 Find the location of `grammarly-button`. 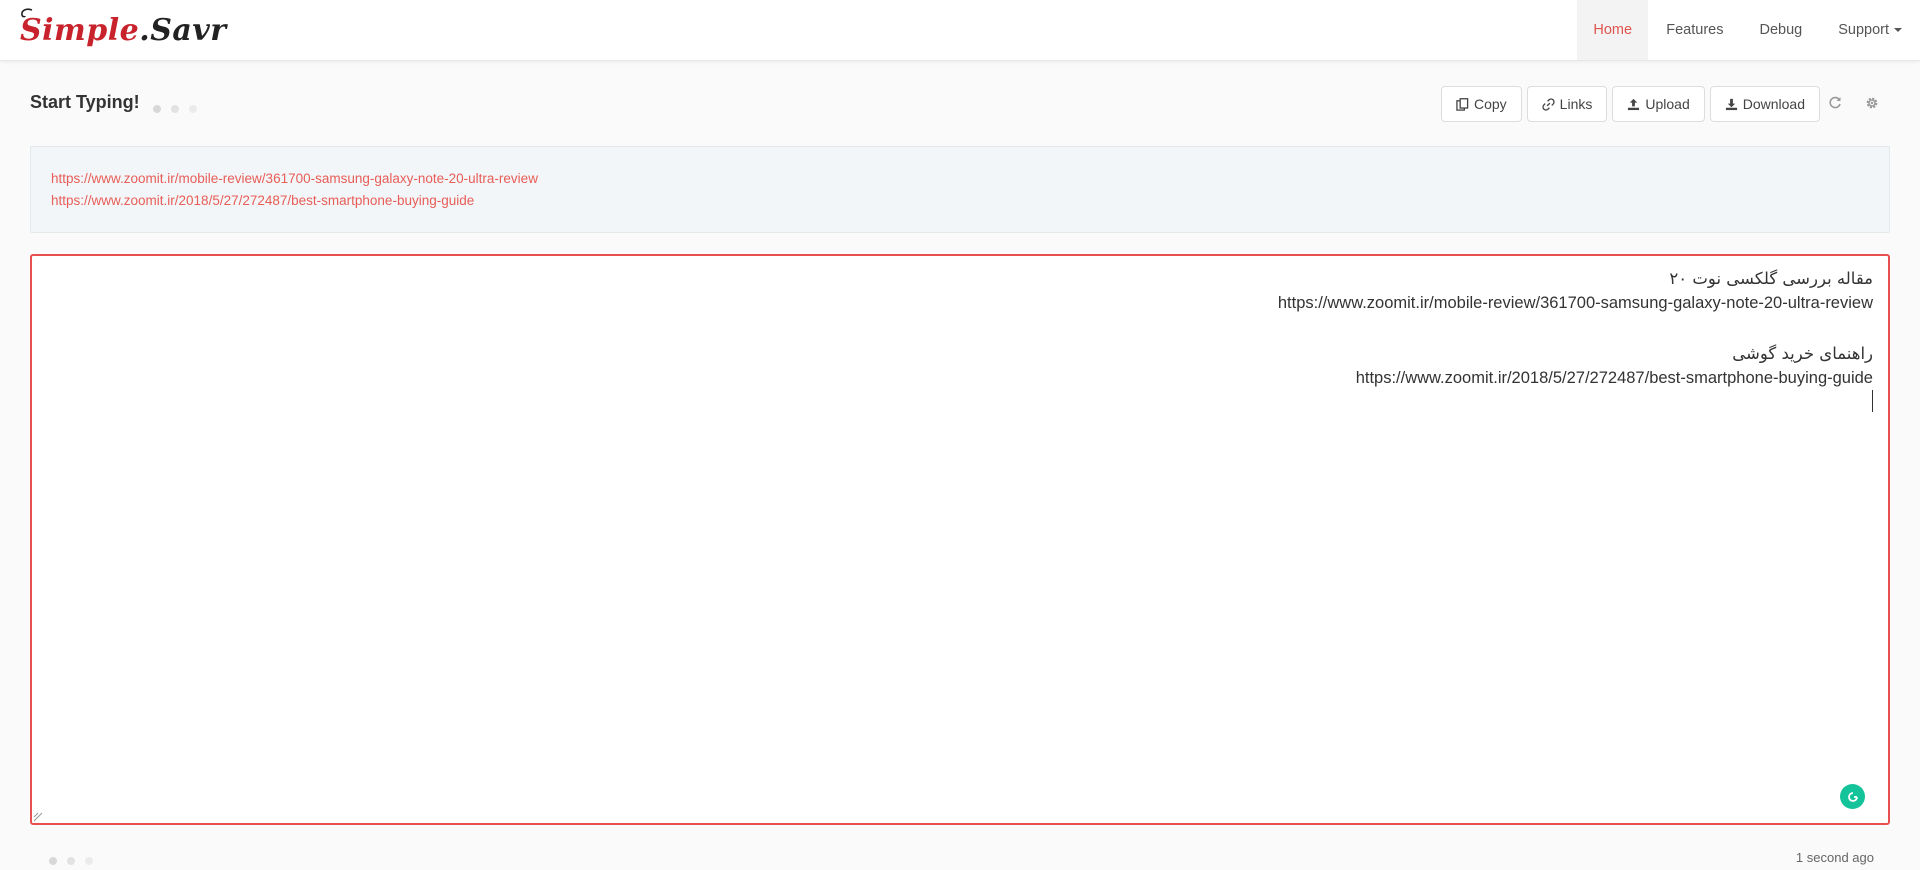

grammarly-button is located at coordinates (1852, 796).